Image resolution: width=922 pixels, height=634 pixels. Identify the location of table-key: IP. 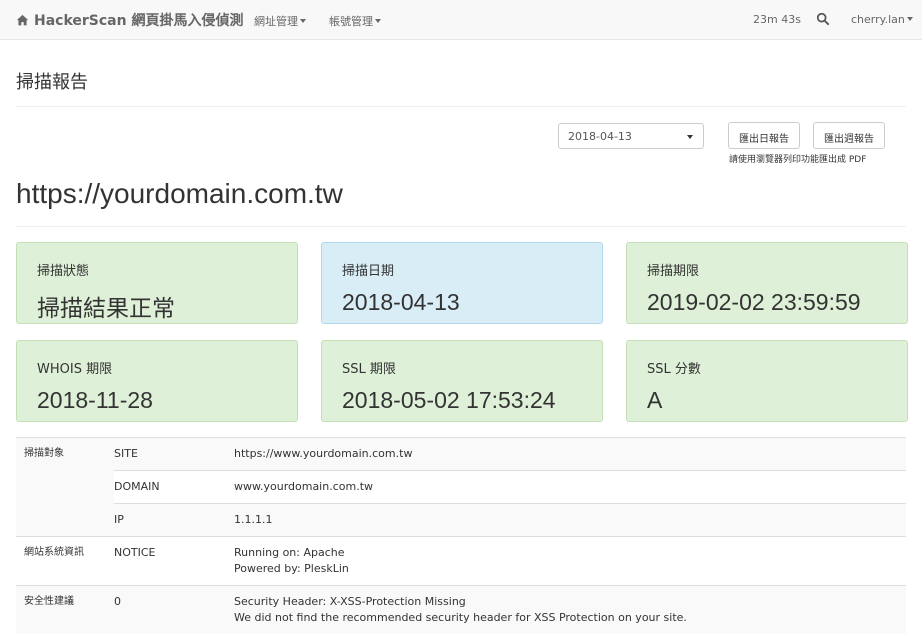
(174, 520).